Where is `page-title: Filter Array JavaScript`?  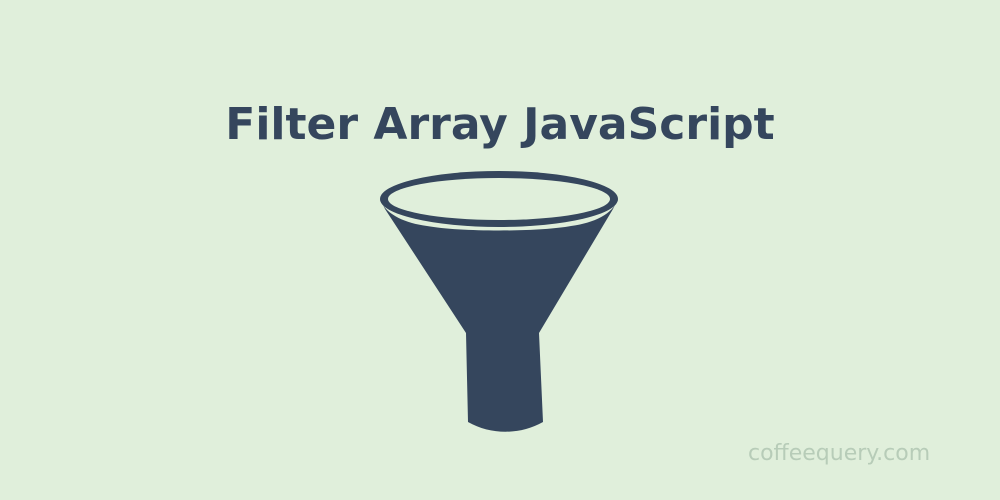 page-title: Filter Array JavaScript is located at coordinates (500, 125).